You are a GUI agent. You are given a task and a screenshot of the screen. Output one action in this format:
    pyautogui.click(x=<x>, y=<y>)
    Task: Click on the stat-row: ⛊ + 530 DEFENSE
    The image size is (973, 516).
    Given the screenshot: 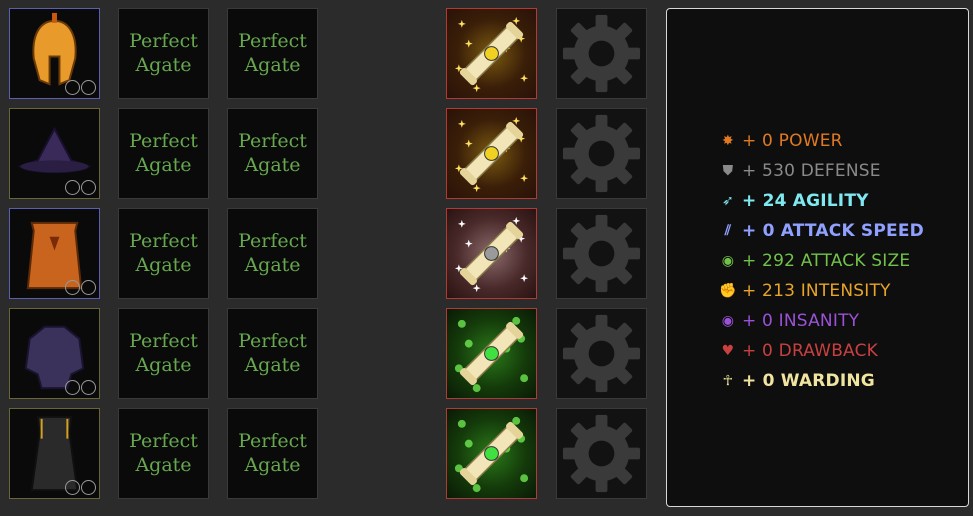 What is the action you would take?
    pyautogui.click(x=821, y=171)
    